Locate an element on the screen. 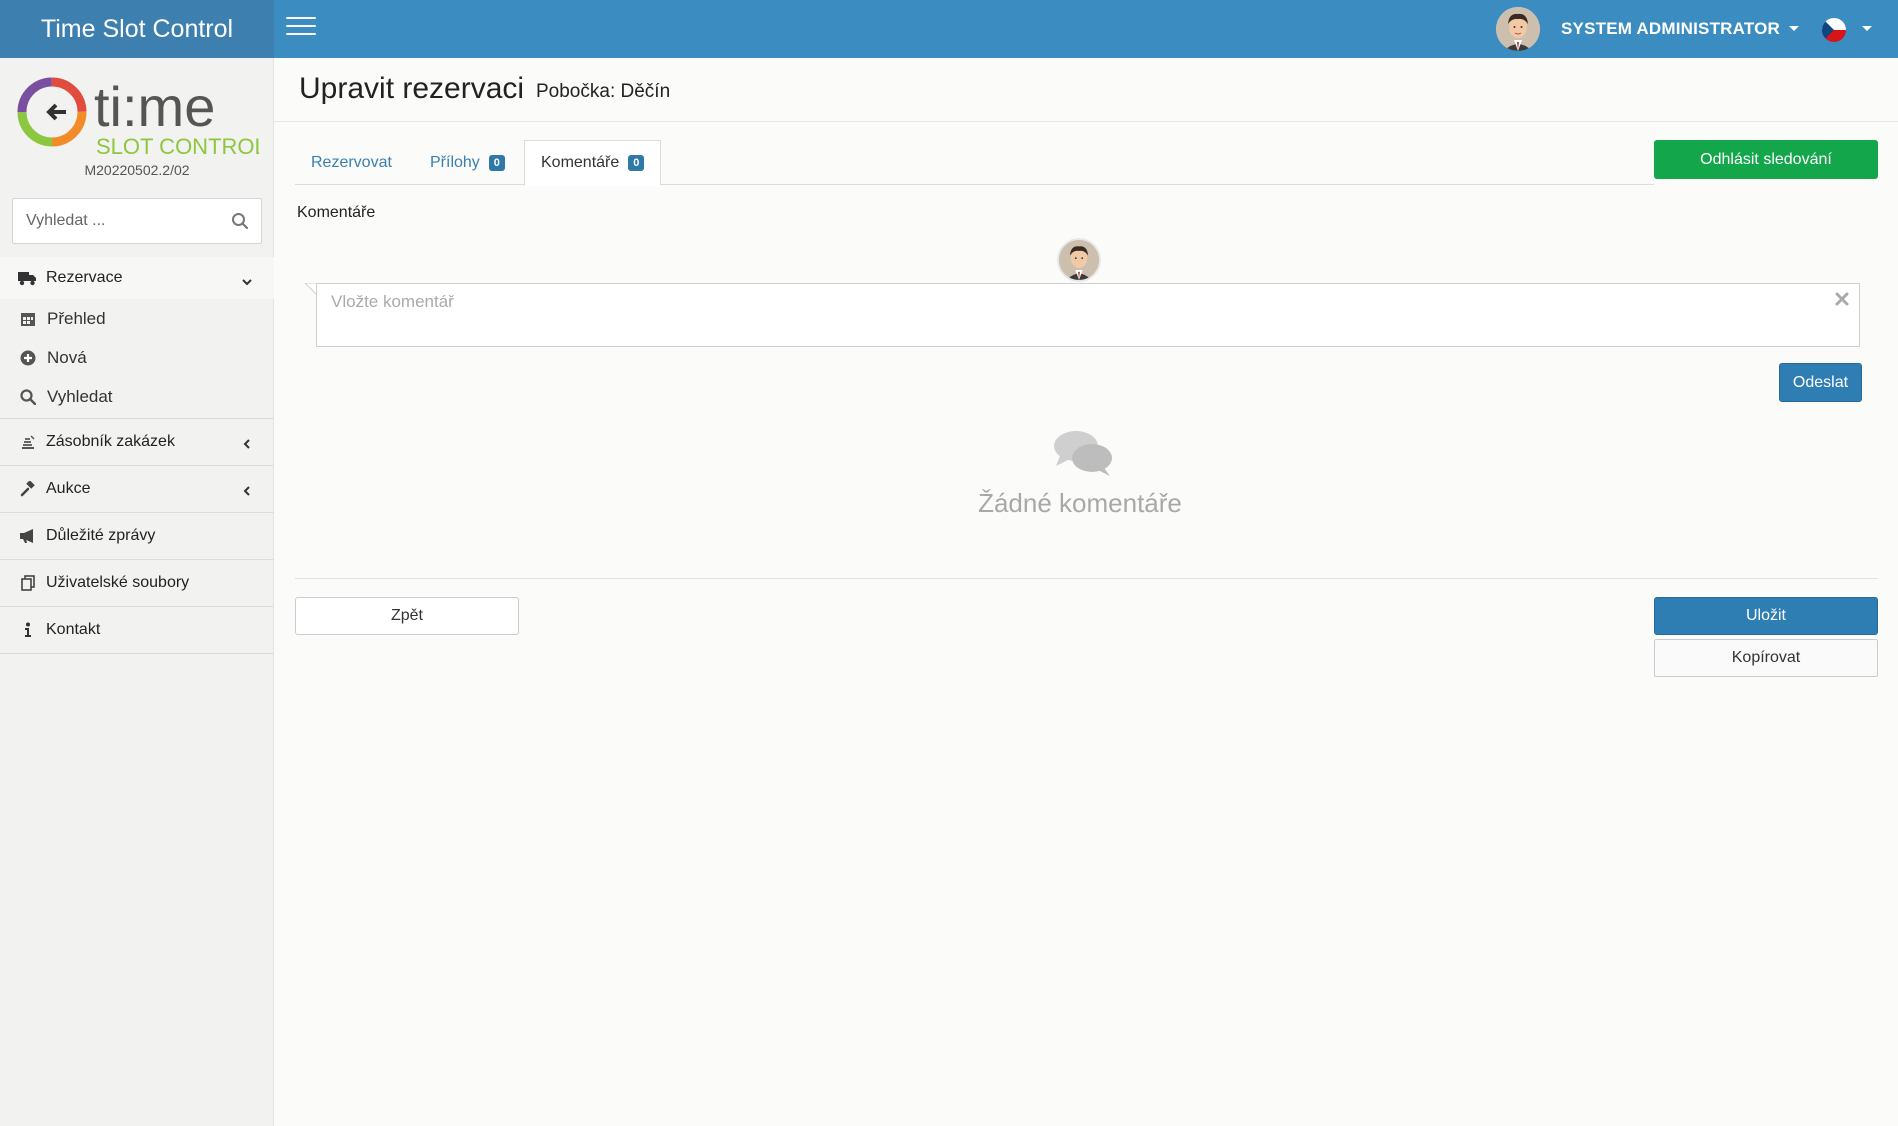  sidebar-item-kontakt: Kontakt is located at coordinates (137, 630).